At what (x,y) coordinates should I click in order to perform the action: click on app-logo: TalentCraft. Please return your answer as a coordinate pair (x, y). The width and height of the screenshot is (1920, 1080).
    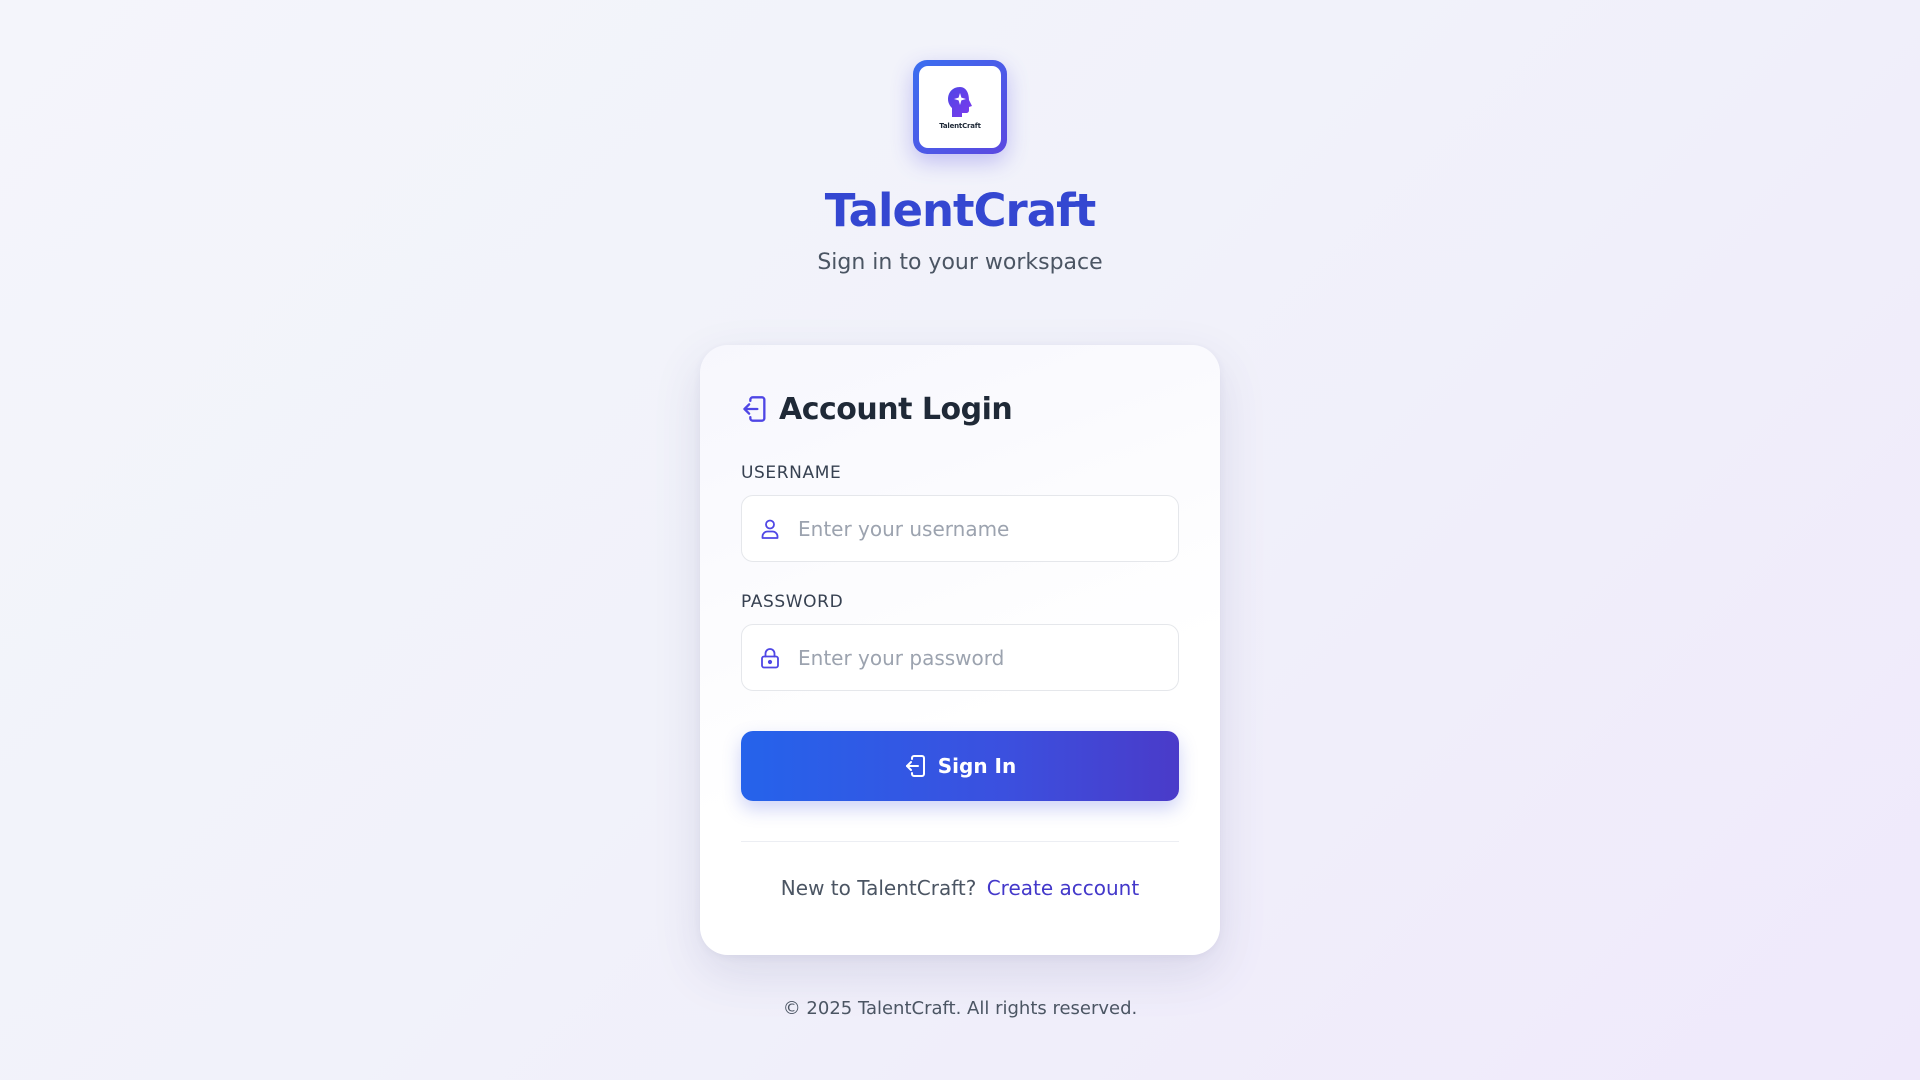
    Looking at the image, I should click on (960, 107).